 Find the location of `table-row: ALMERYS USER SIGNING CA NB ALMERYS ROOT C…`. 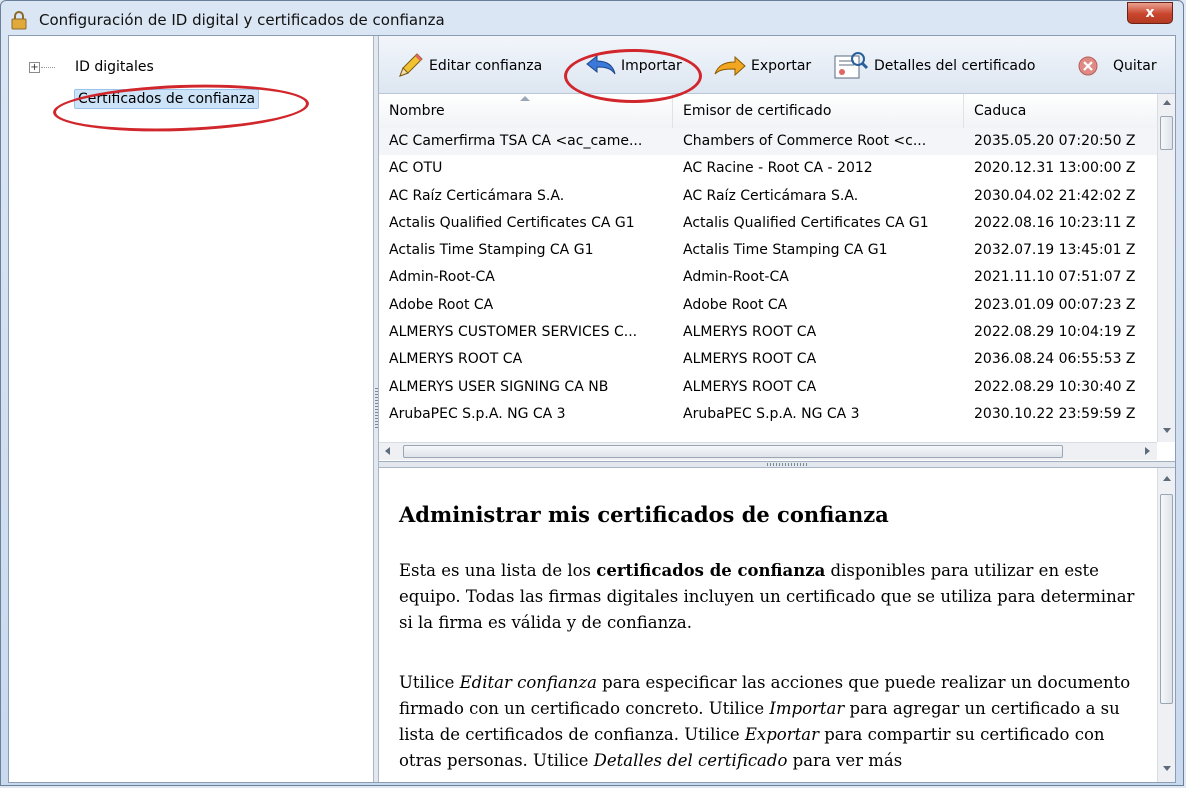

table-row: ALMERYS USER SIGNING CA NB ALMERYS ROOT C… is located at coordinates (768, 387).